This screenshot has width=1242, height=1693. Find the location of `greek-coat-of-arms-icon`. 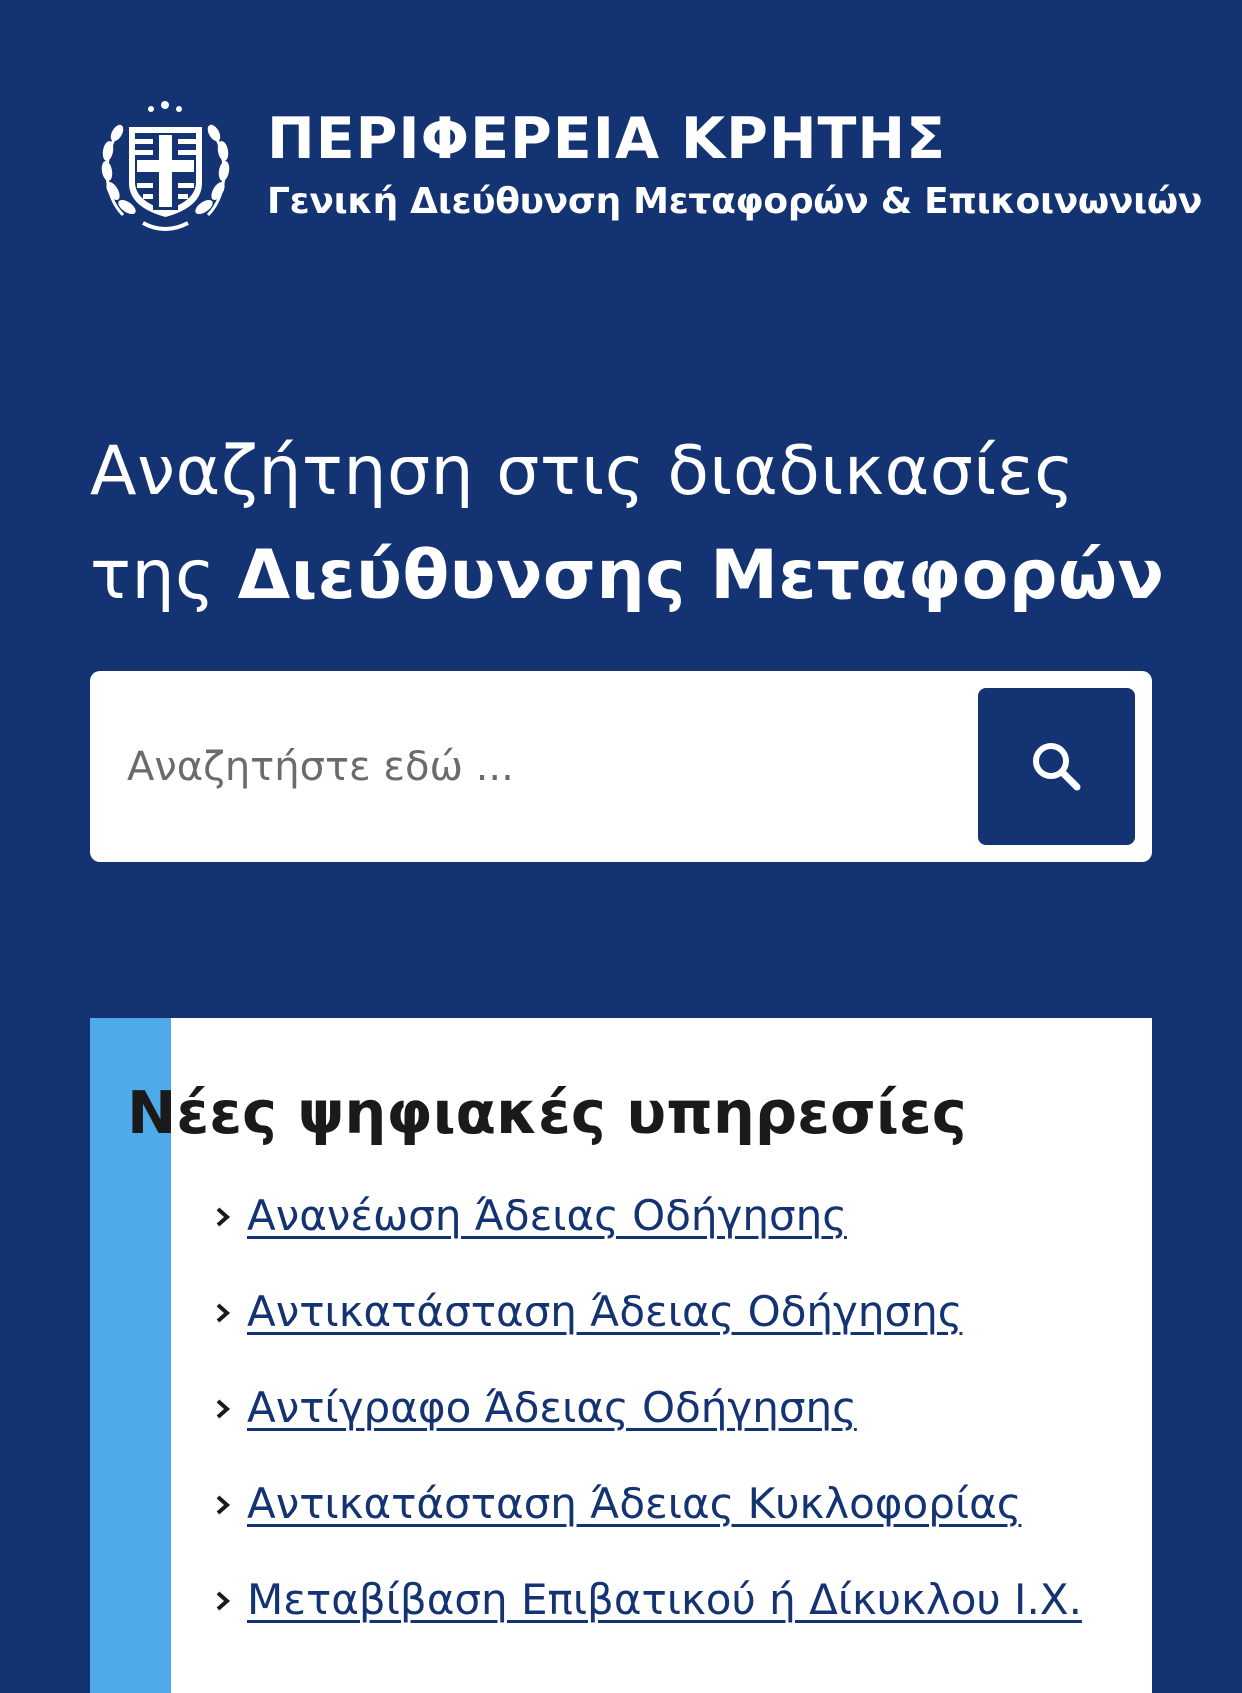

greek-coat-of-arms-icon is located at coordinates (165, 167).